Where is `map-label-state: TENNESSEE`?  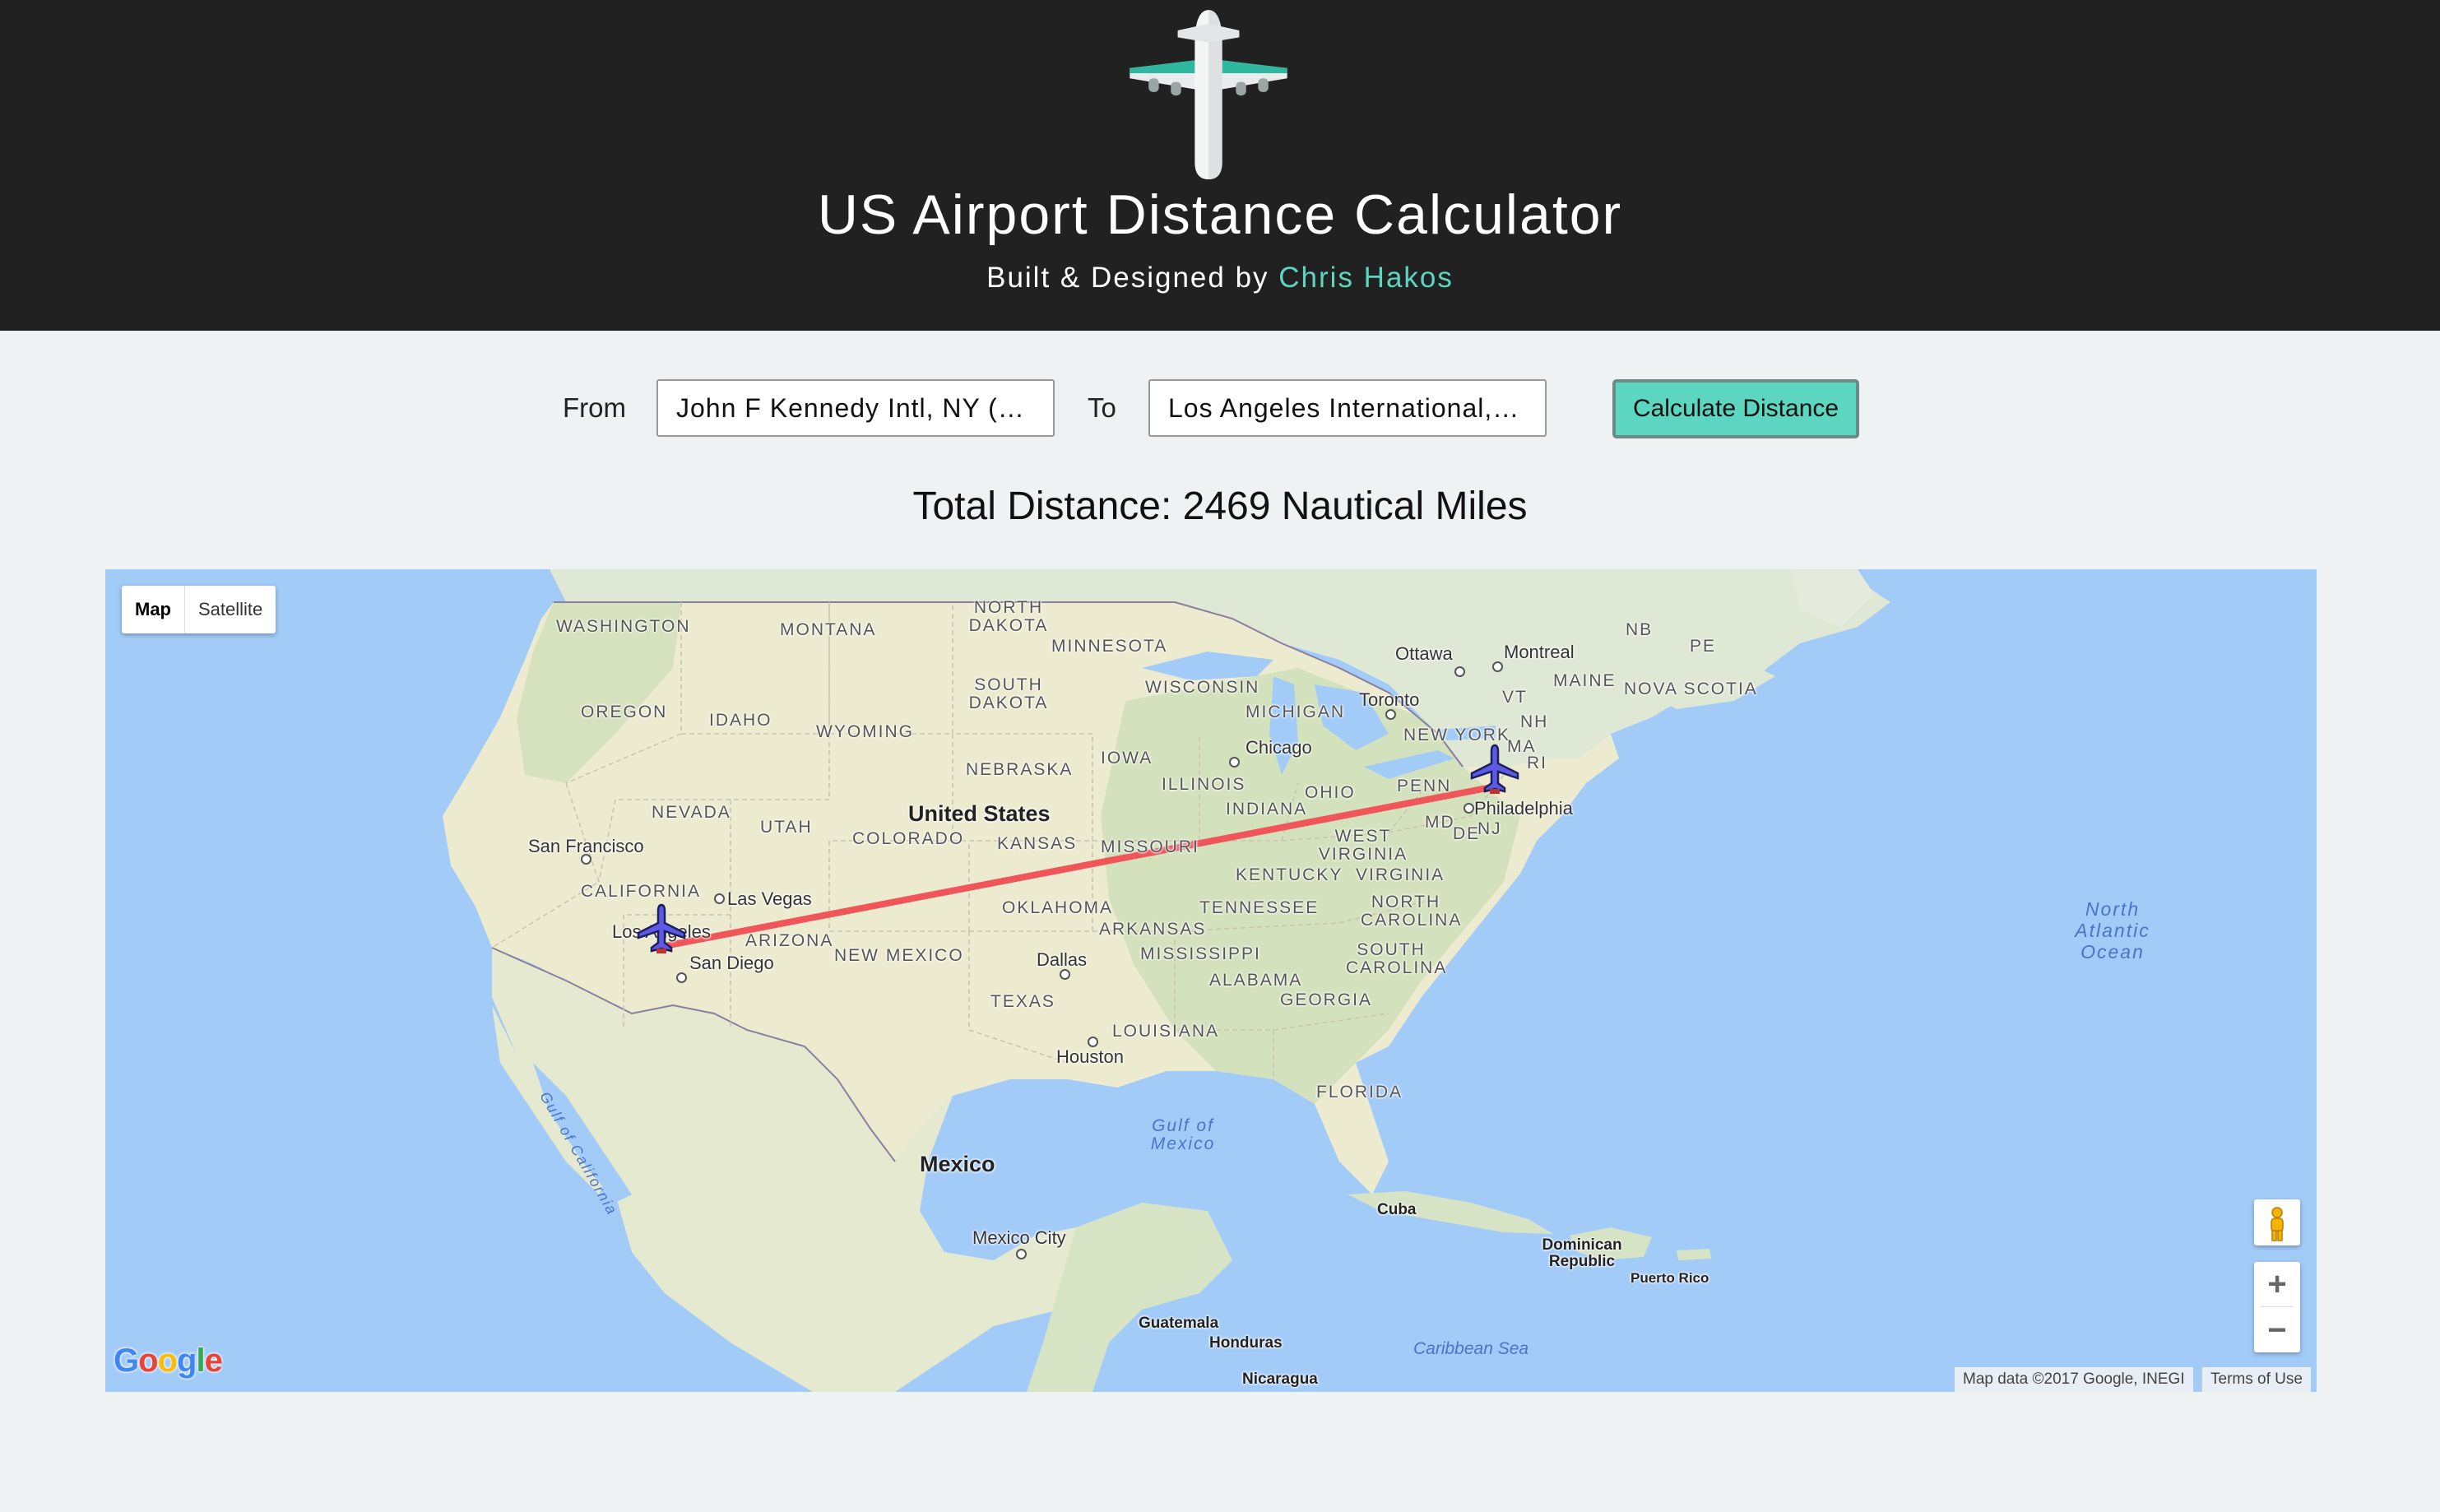 map-label-state: TENNESSEE is located at coordinates (1259, 907).